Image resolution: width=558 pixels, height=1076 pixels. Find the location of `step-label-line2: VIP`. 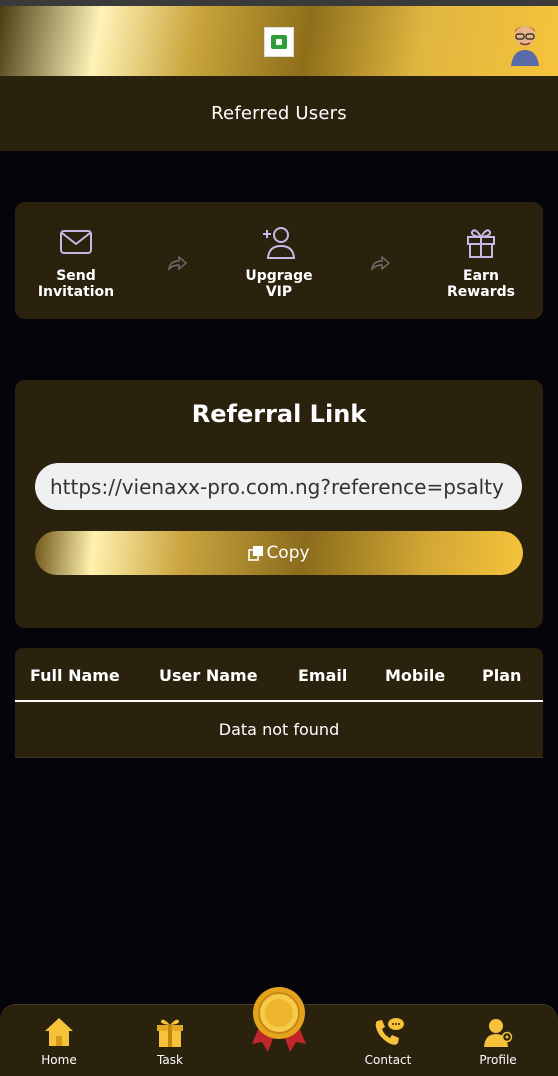

step-label-line2: VIP is located at coordinates (279, 292).